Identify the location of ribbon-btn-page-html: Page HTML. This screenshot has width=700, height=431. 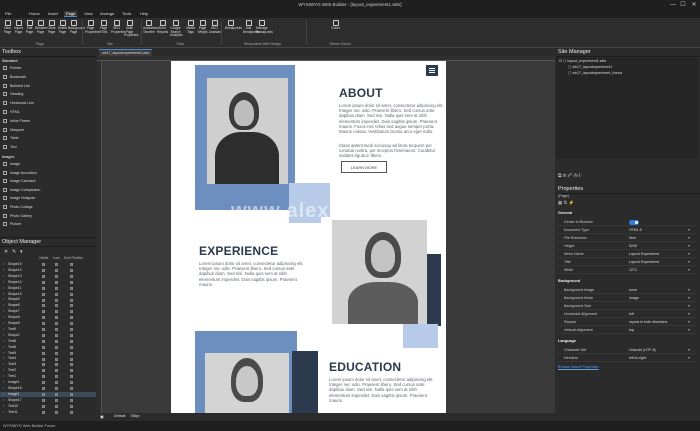
(103, 27).